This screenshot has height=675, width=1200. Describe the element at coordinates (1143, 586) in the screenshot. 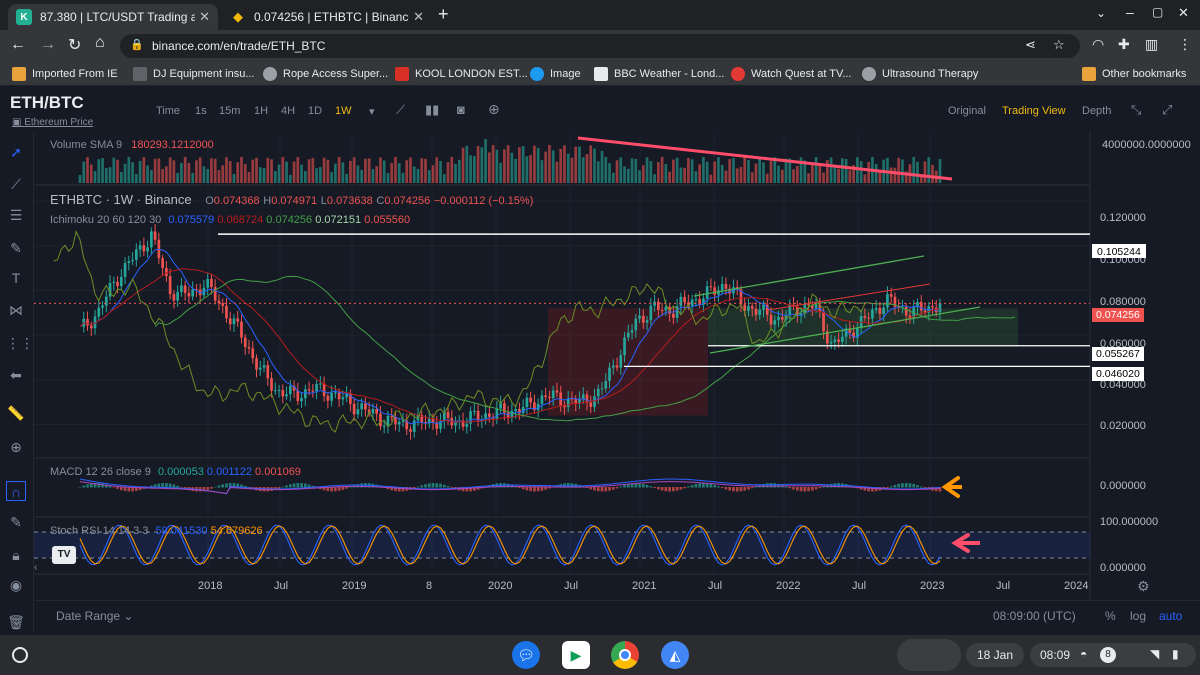

I see `settings-gear-icon: ⚙` at that location.